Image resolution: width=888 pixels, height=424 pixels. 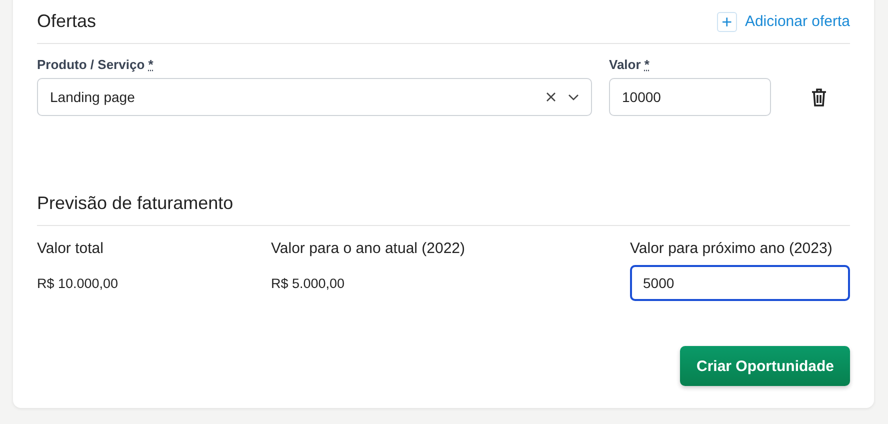 I want to click on field-label: Valor *, so click(x=629, y=64).